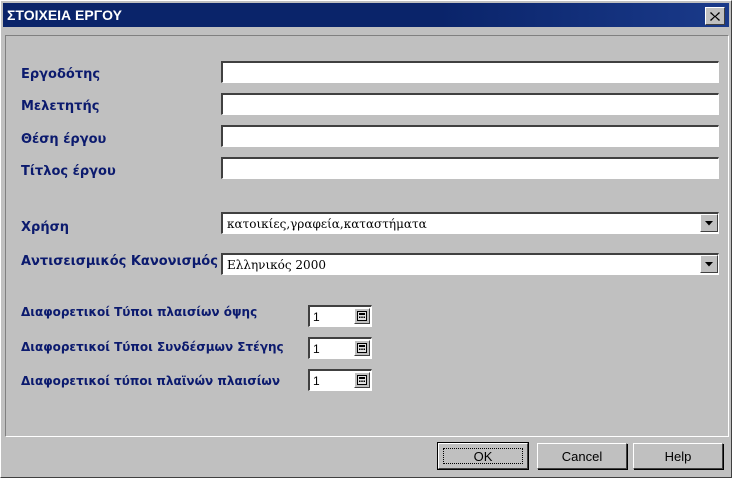 The image size is (732, 478). I want to click on usage-dropdown-button, so click(709, 223).